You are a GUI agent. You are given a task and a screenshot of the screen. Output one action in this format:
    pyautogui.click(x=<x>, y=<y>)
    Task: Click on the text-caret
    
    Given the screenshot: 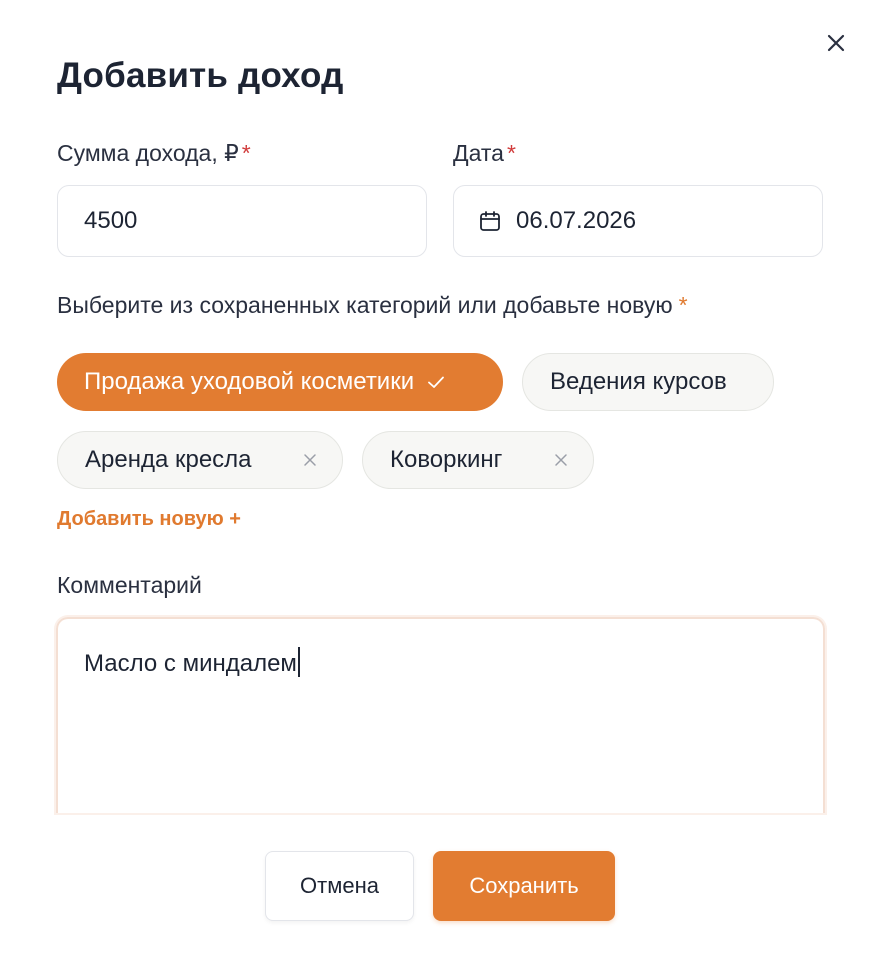 What is the action you would take?
    pyautogui.click(x=298, y=662)
    